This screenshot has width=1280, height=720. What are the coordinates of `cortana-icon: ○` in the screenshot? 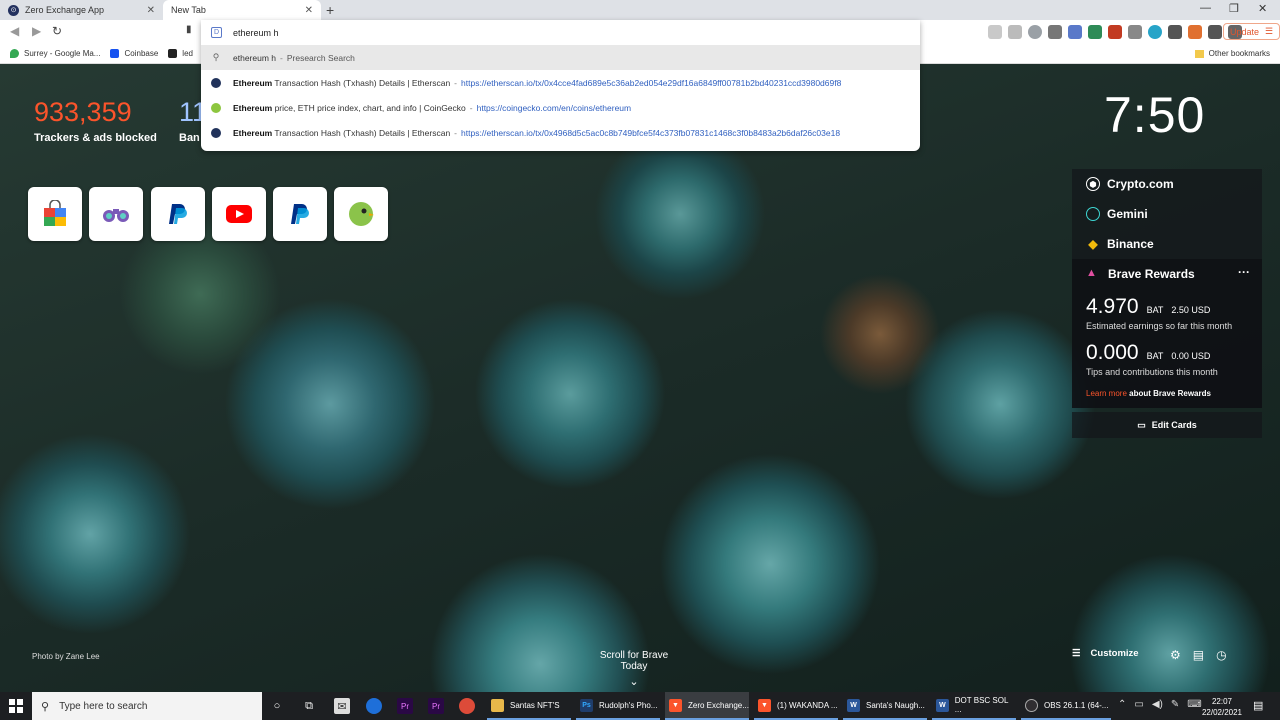 It's located at (277, 706).